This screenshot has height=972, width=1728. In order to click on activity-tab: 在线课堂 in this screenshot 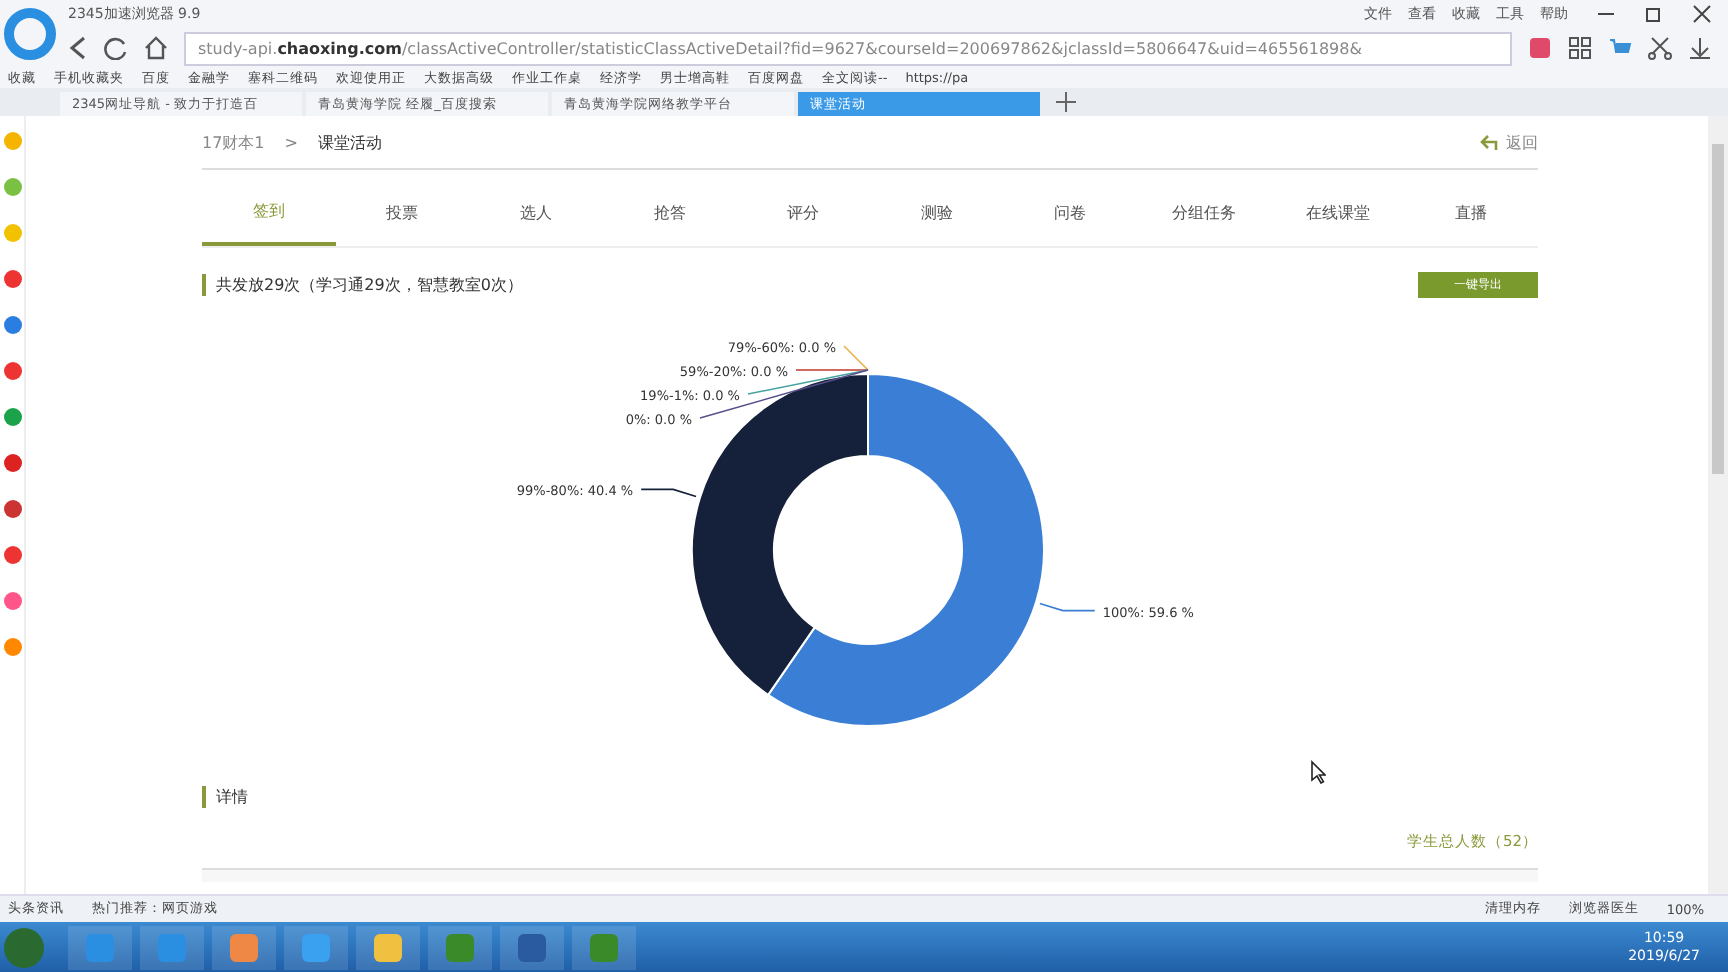, I will do `click(1337, 212)`.